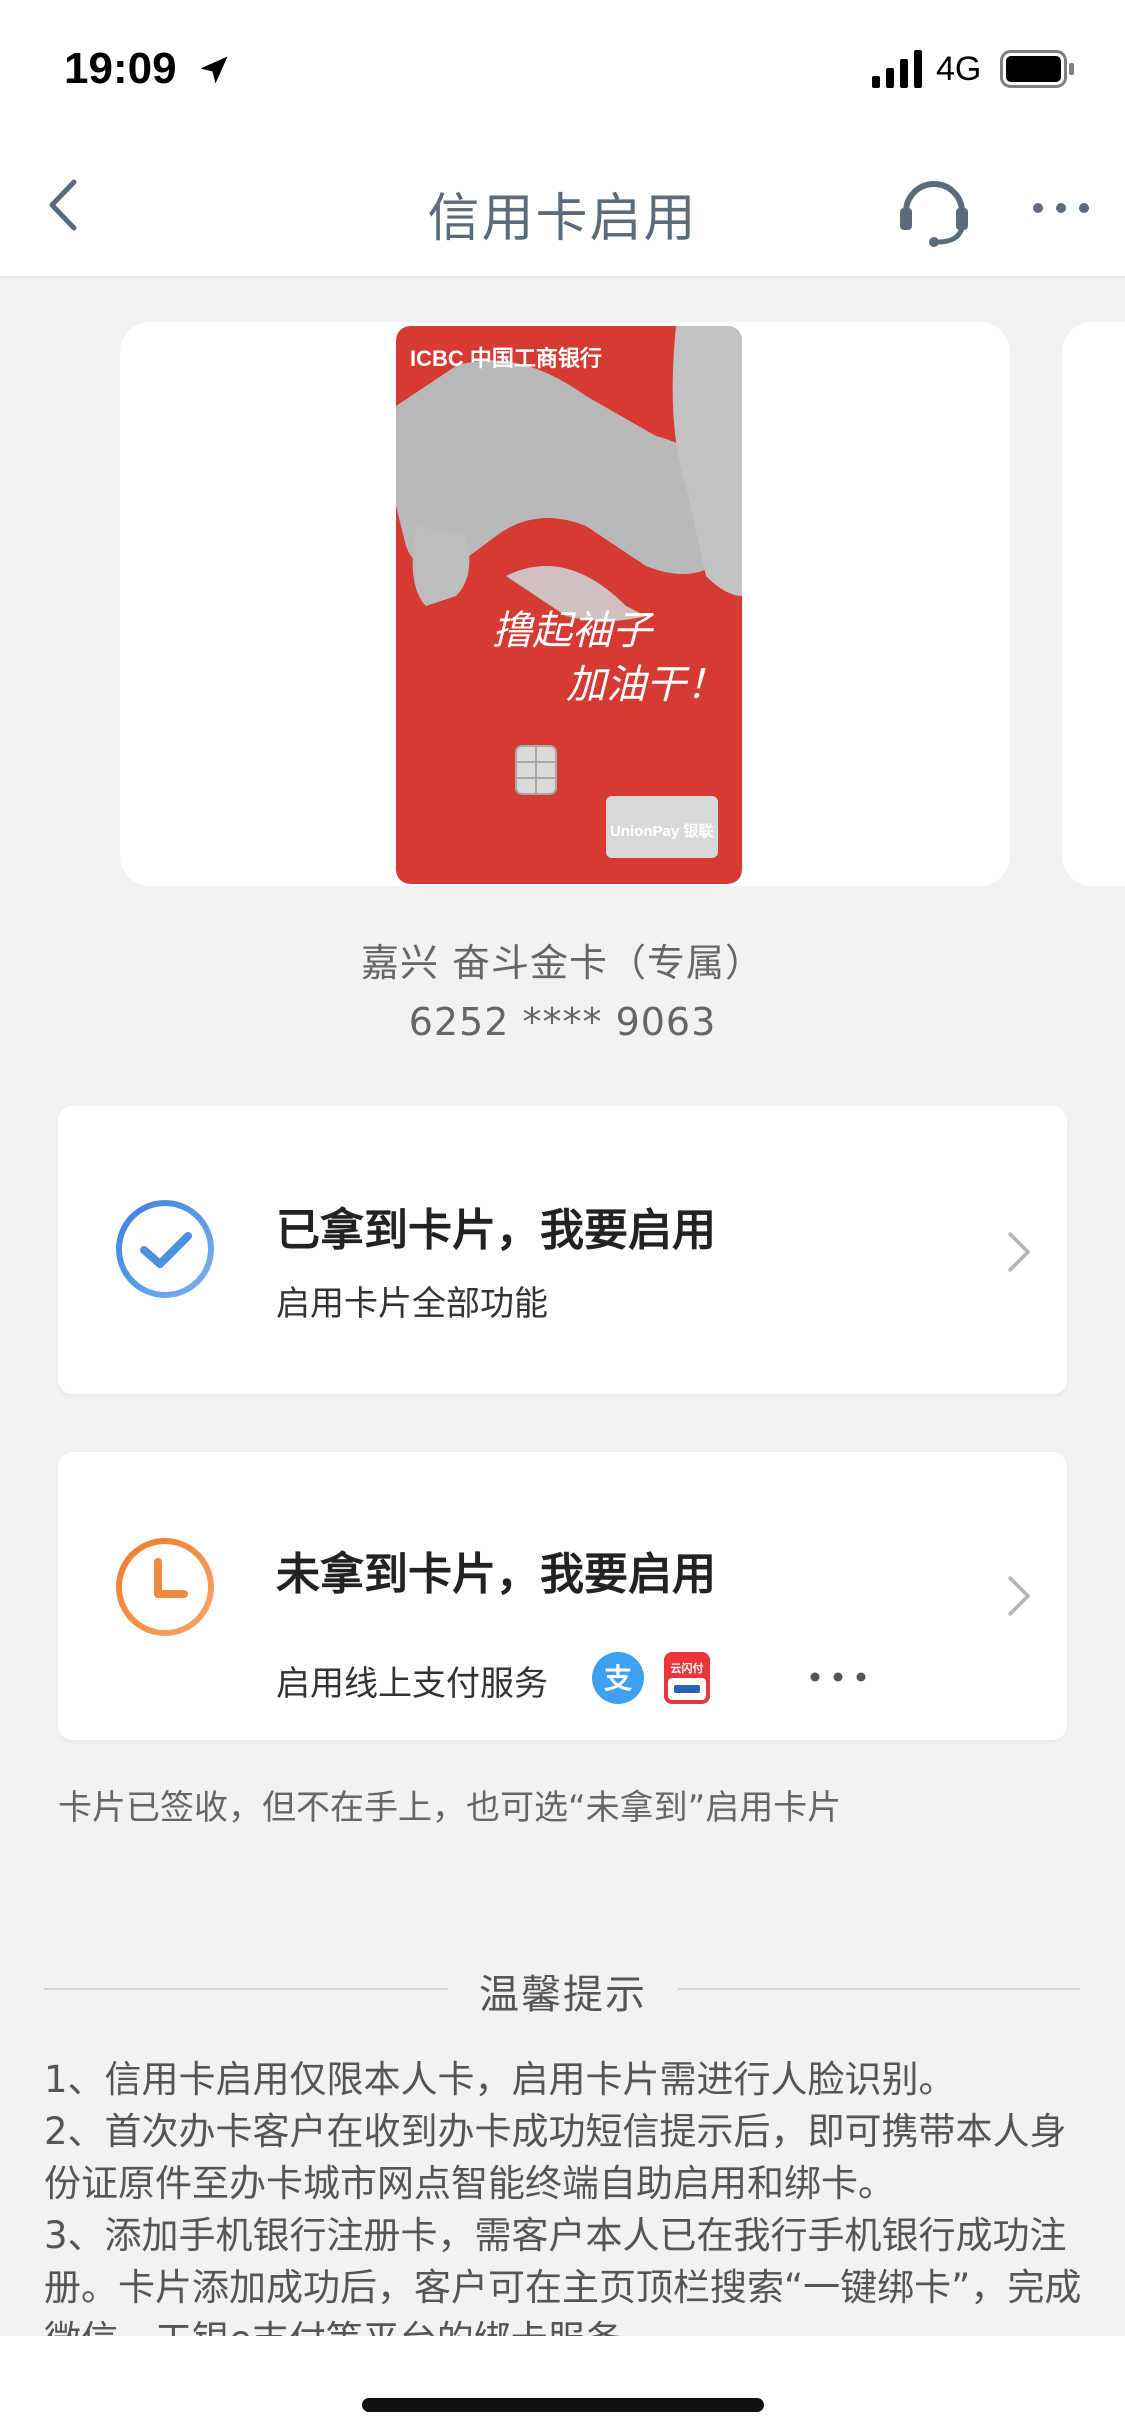 This screenshot has height=2435, width=1125. Describe the element at coordinates (934, 210) in the screenshot. I see `customer-service-headset-icon` at that location.